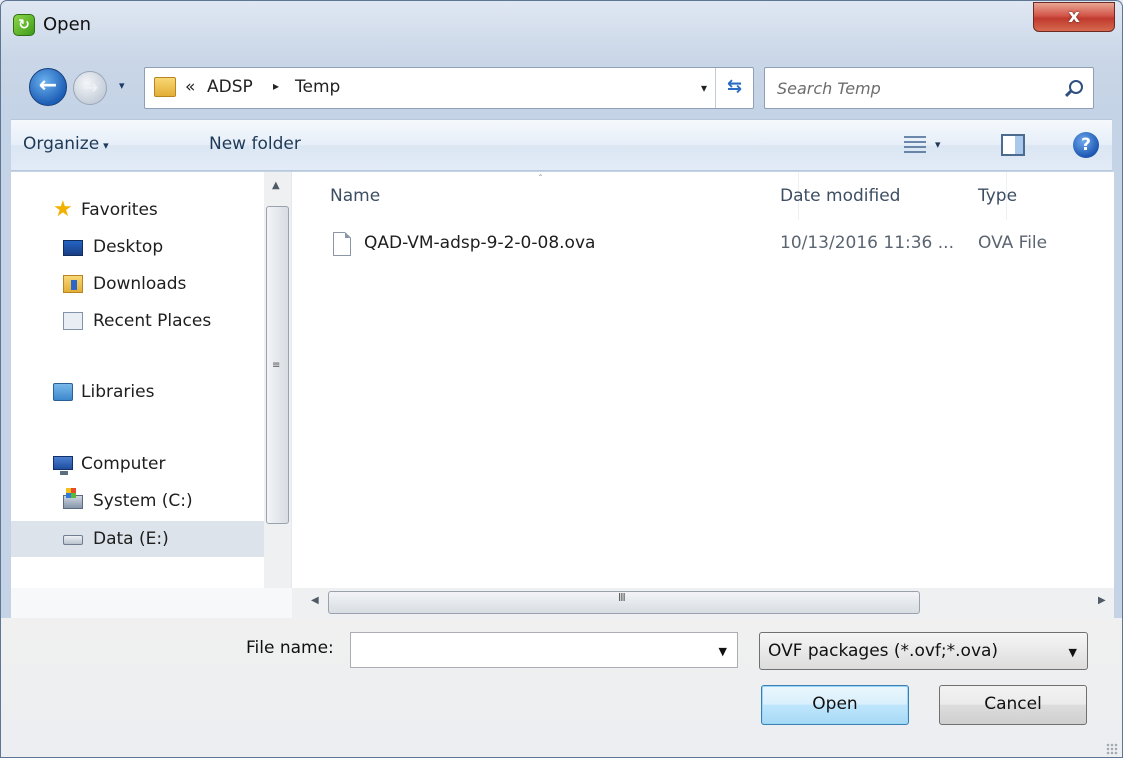  I want to click on search-input, so click(912, 88).